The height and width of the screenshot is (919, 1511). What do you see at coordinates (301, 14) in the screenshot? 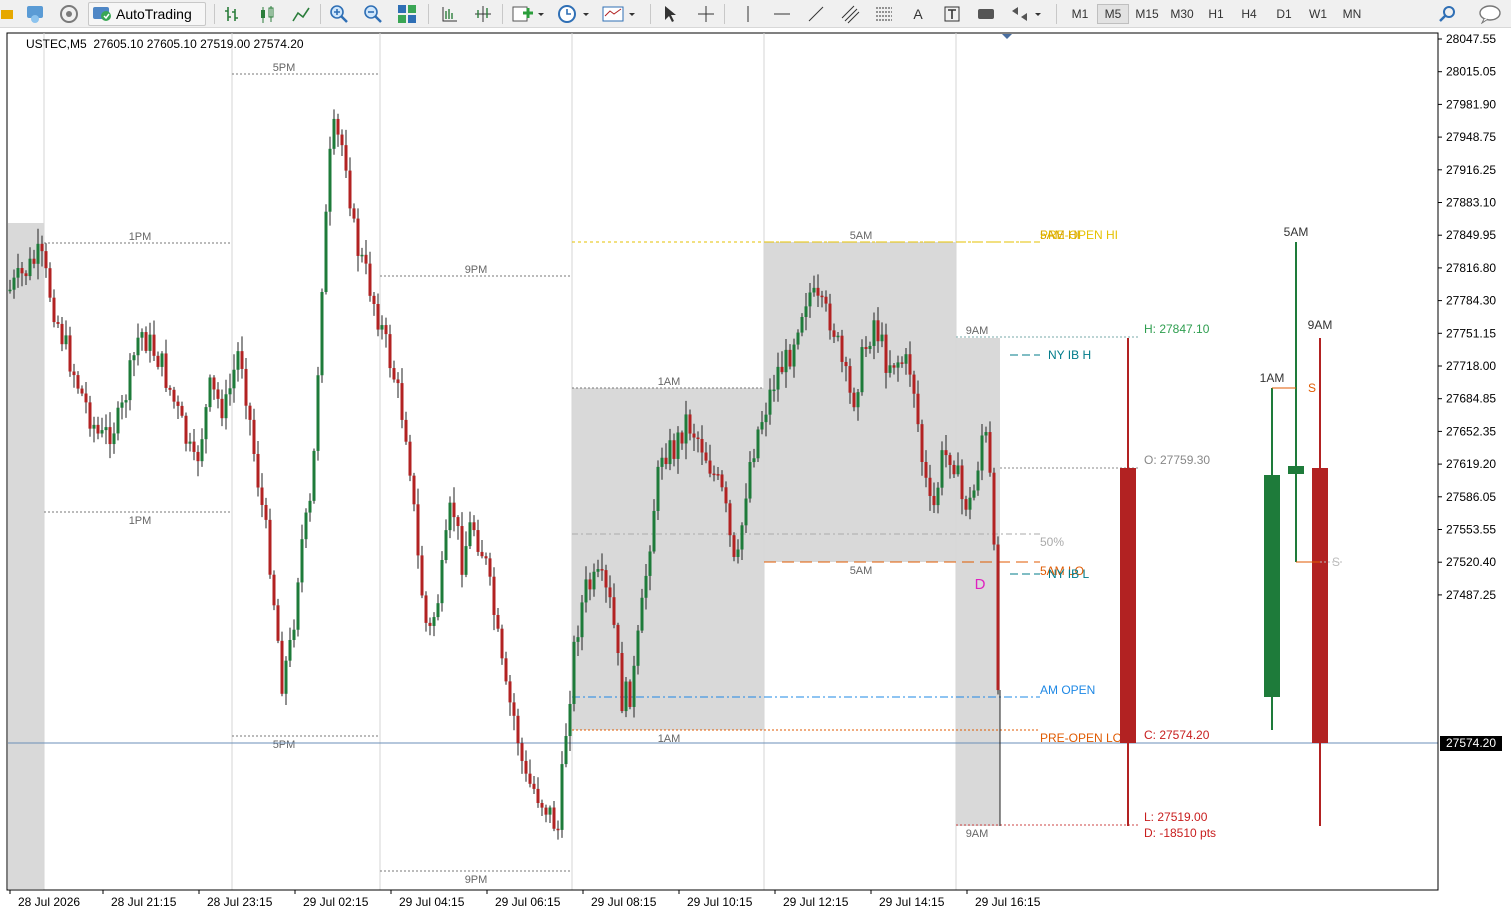
I see `line-chart-icon` at bounding box center [301, 14].